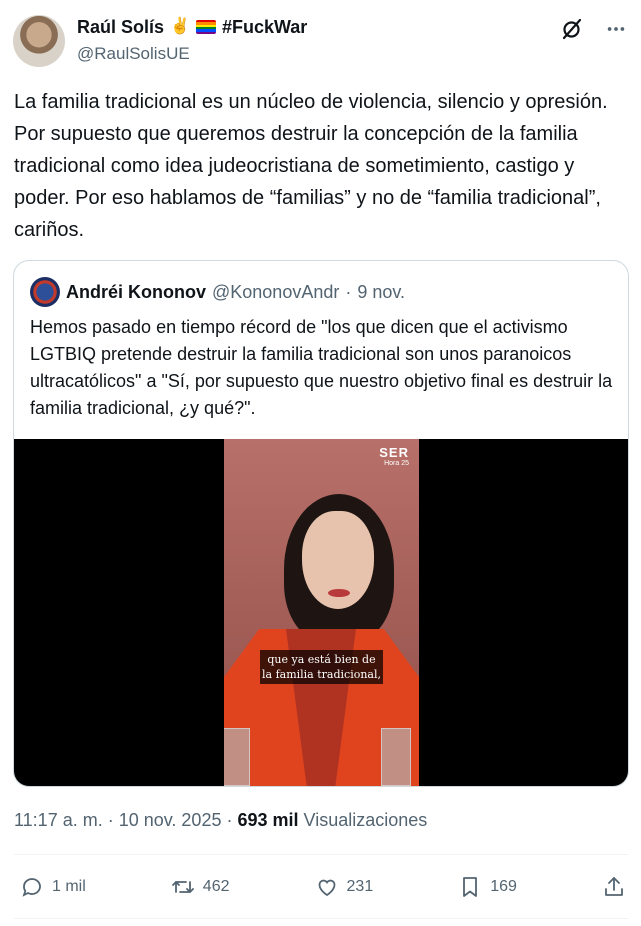 This screenshot has width=641, height=926. Describe the element at coordinates (45, 292) in the screenshot. I see `quoted-author-avatar` at that location.